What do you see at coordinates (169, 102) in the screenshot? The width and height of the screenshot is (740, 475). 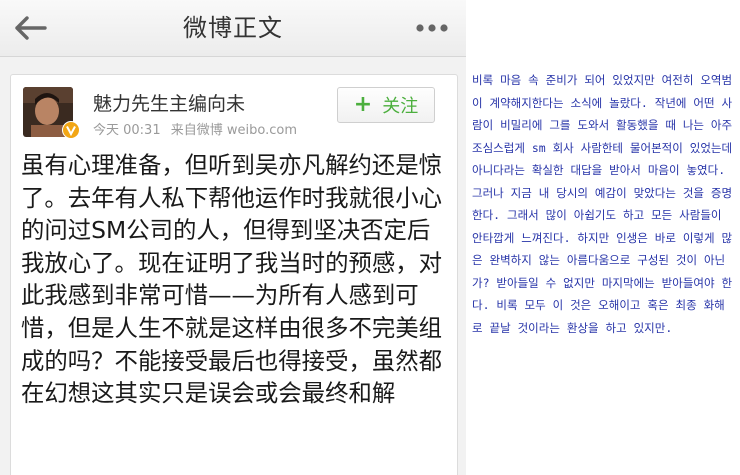 I see `author-name: 魅力先生主编向未` at bounding box center [169, 102].